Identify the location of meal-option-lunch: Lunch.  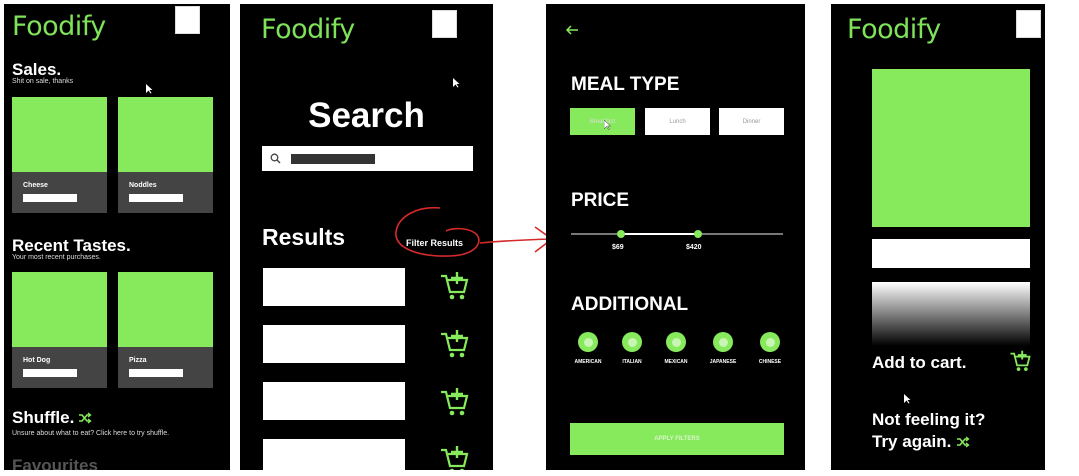
(677, 121).